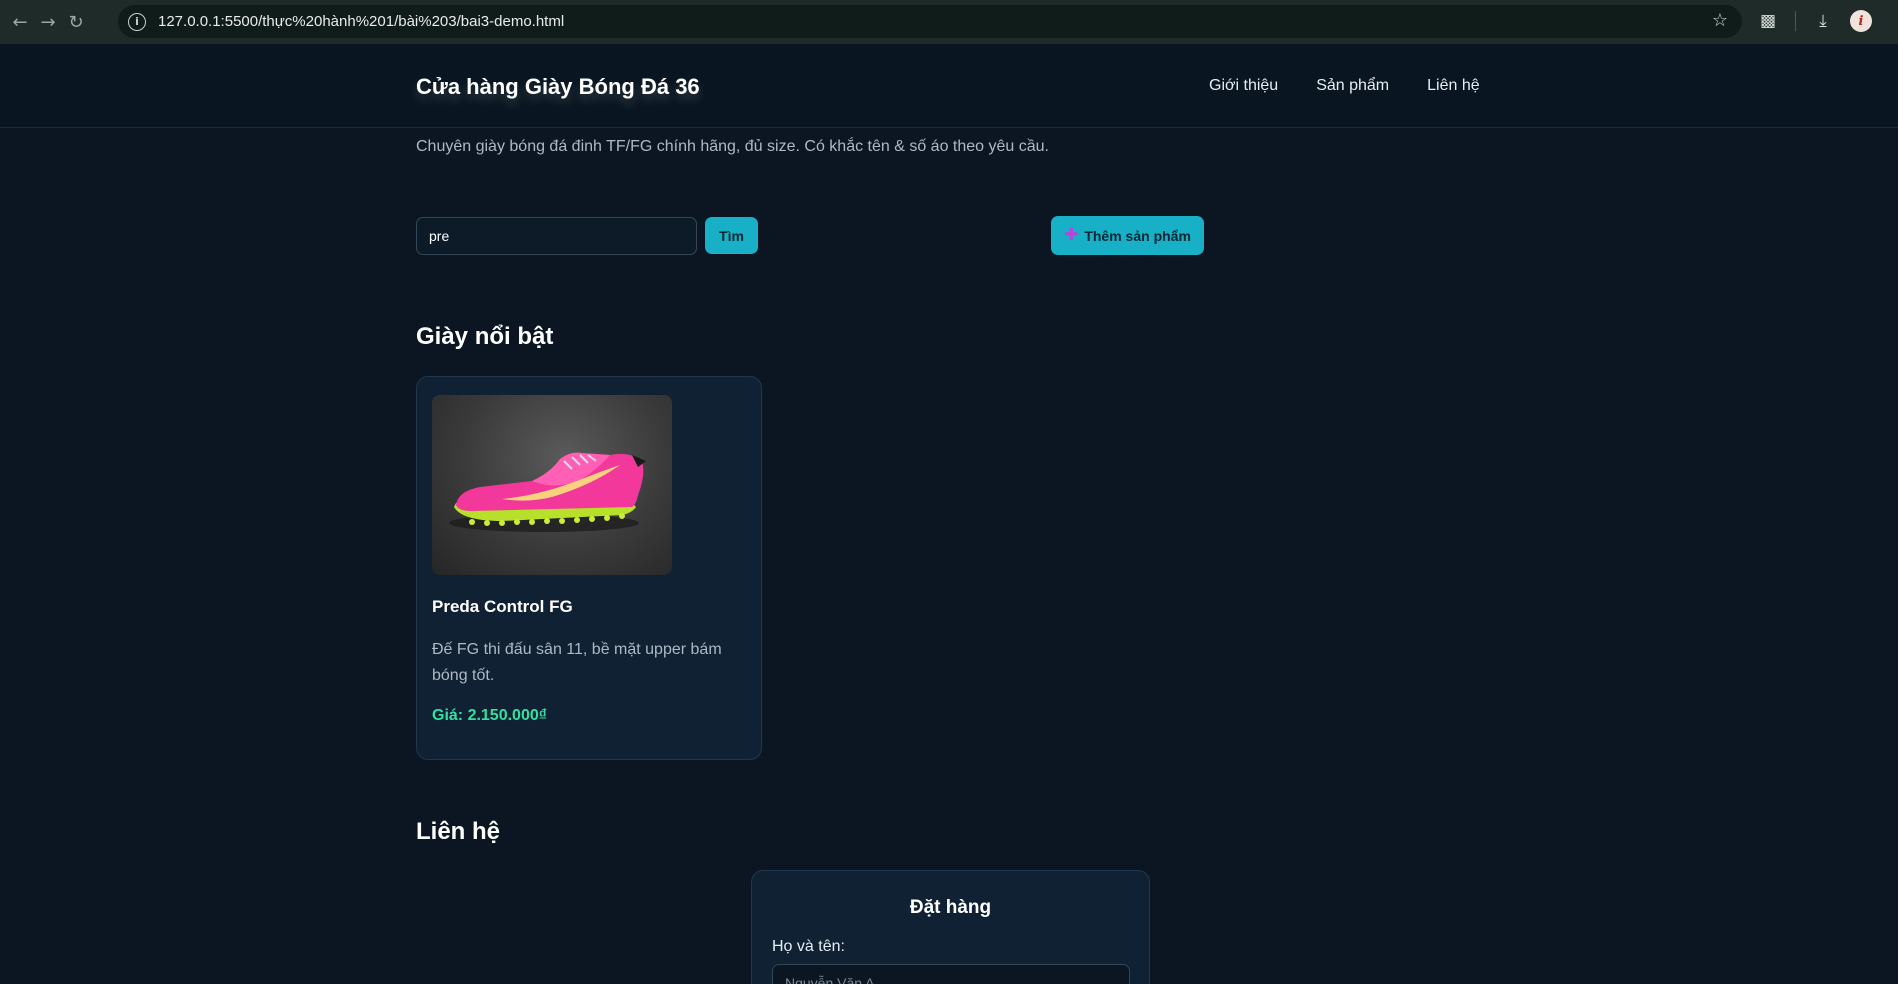 The image size is (1898, 984). I want to click on nav-link-intro: Giới thiệu, so click(1243, 86).